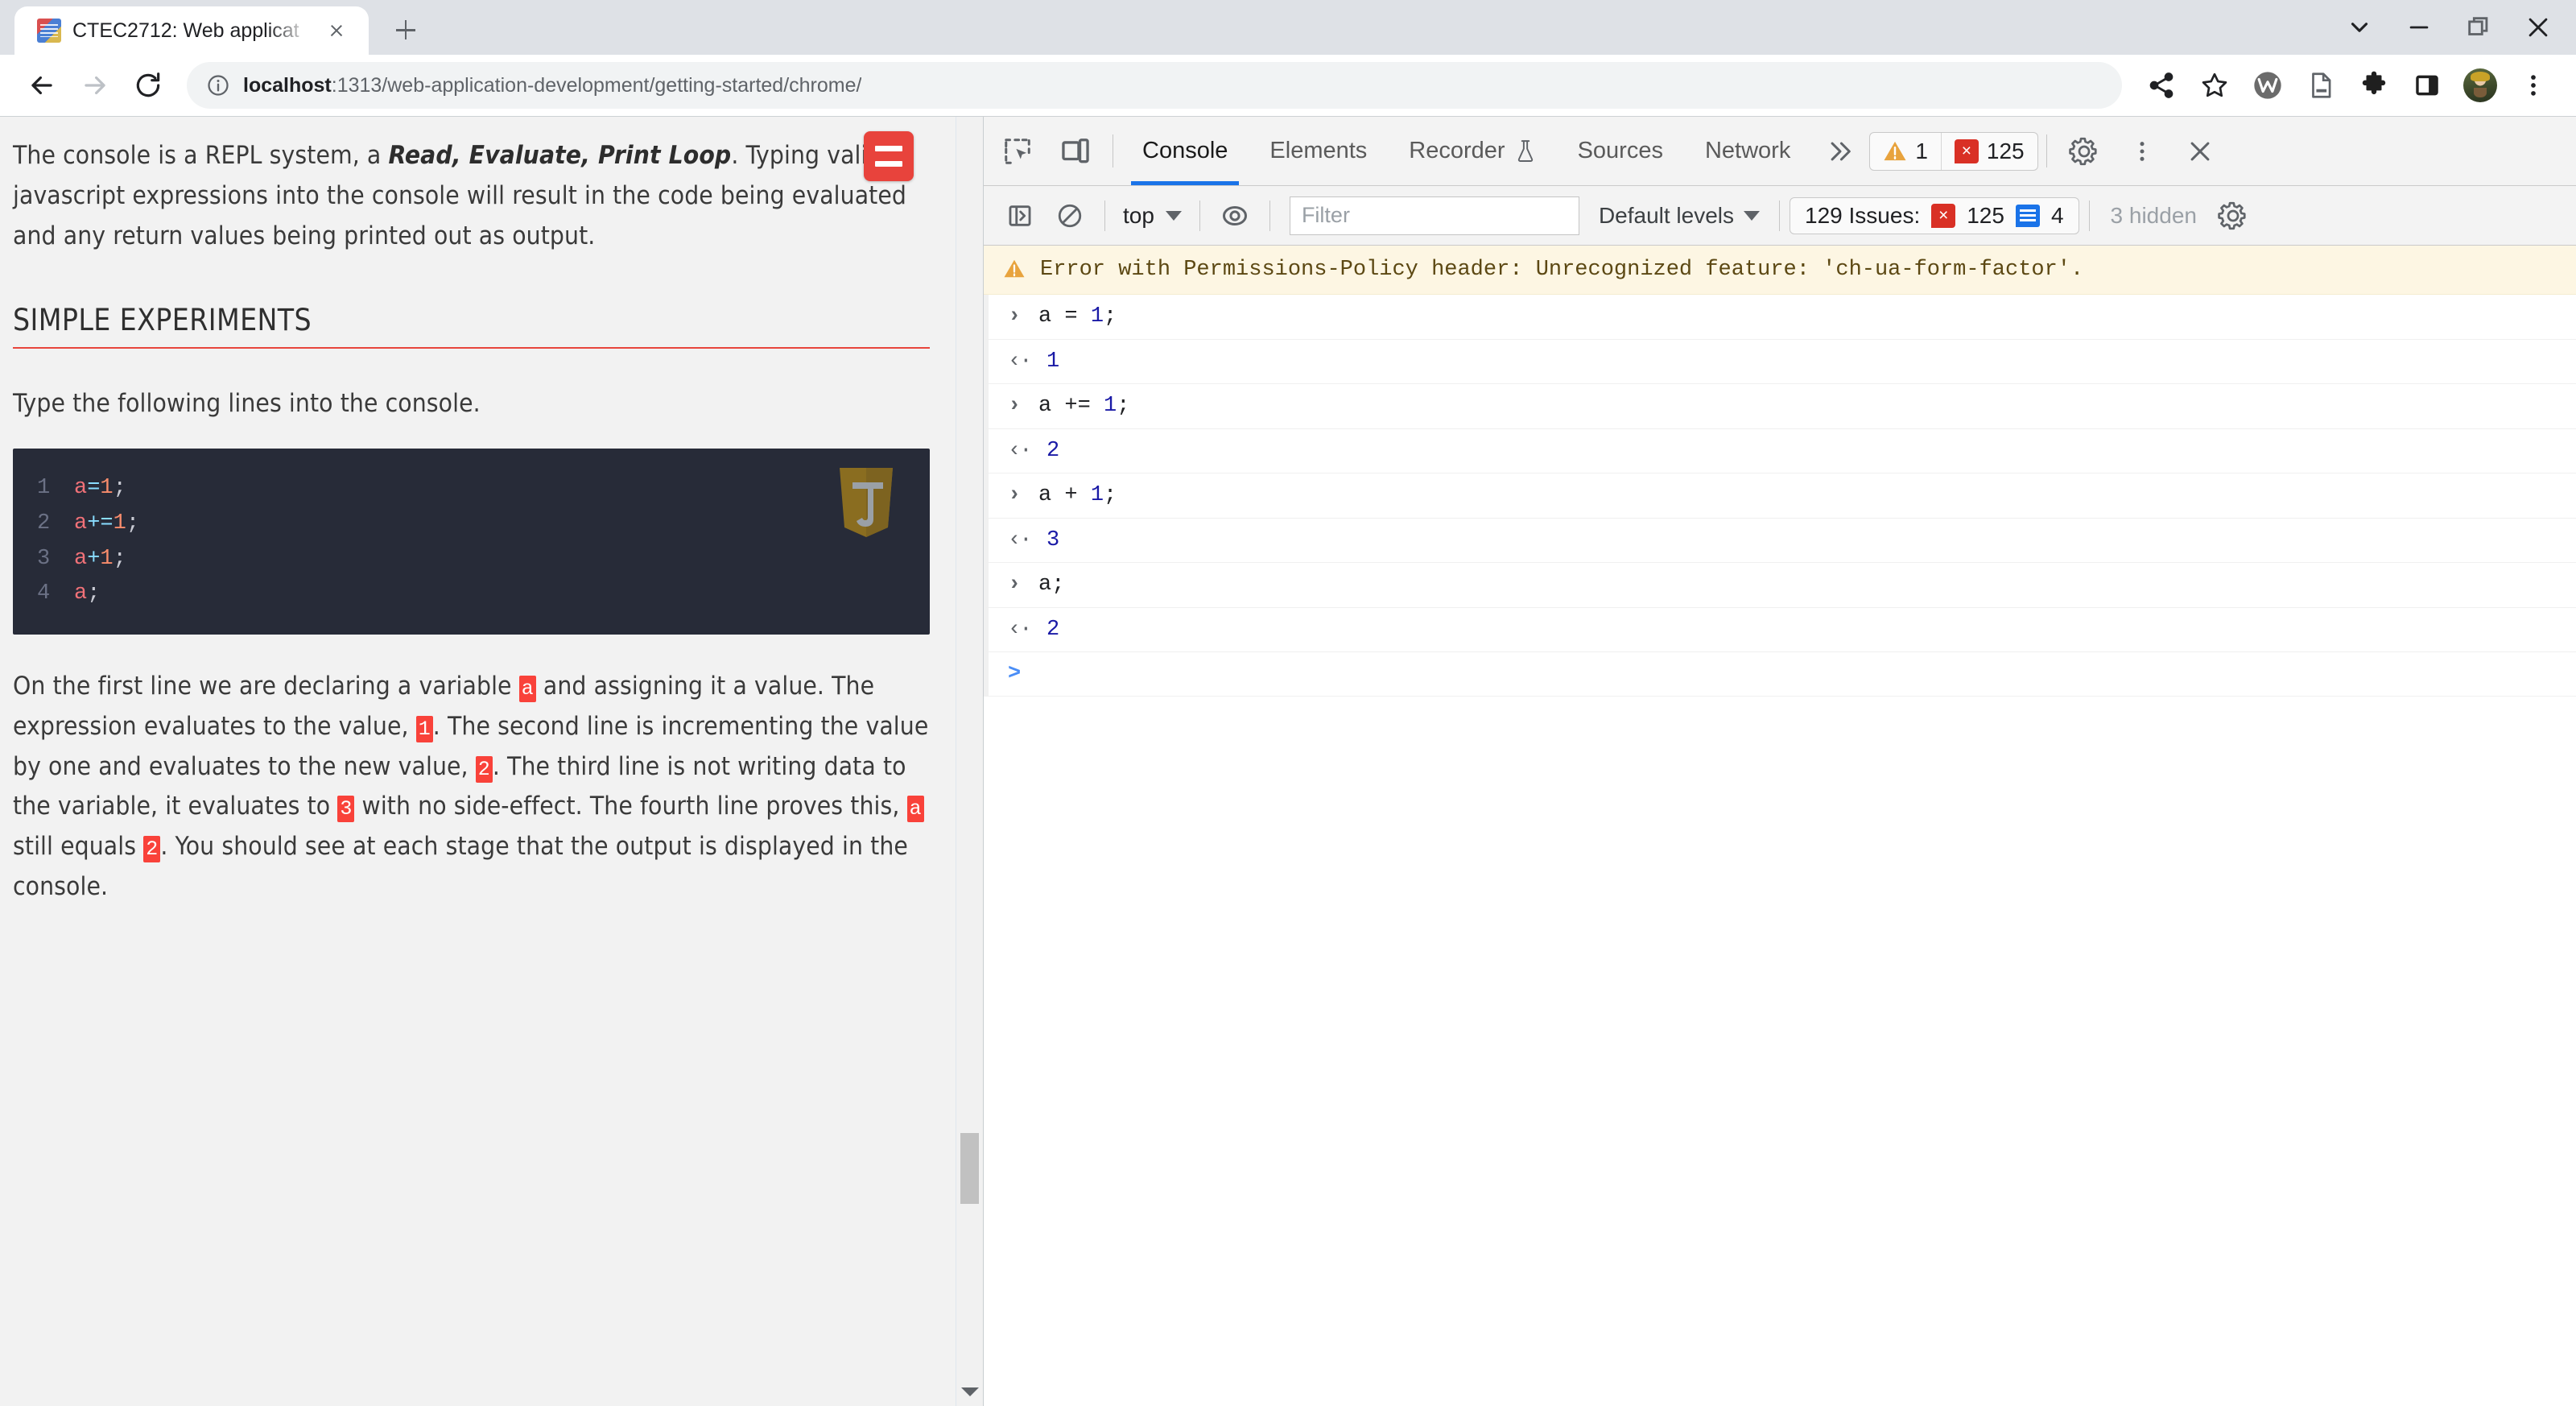  I want to click on close-icon, so click(336, 30).